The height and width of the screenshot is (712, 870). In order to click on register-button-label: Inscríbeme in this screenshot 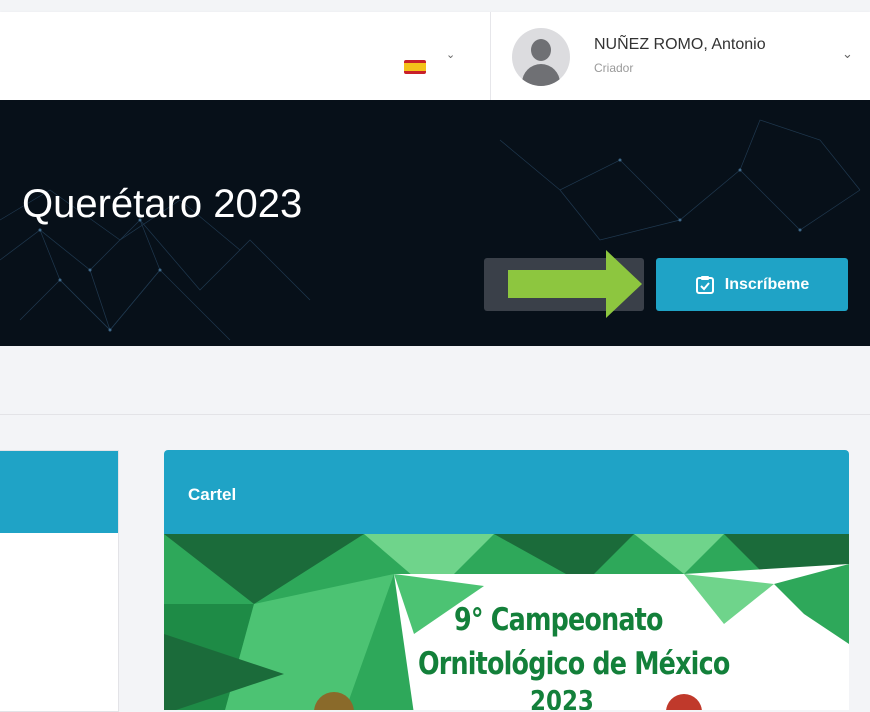, I will do `click(767, 284)`.